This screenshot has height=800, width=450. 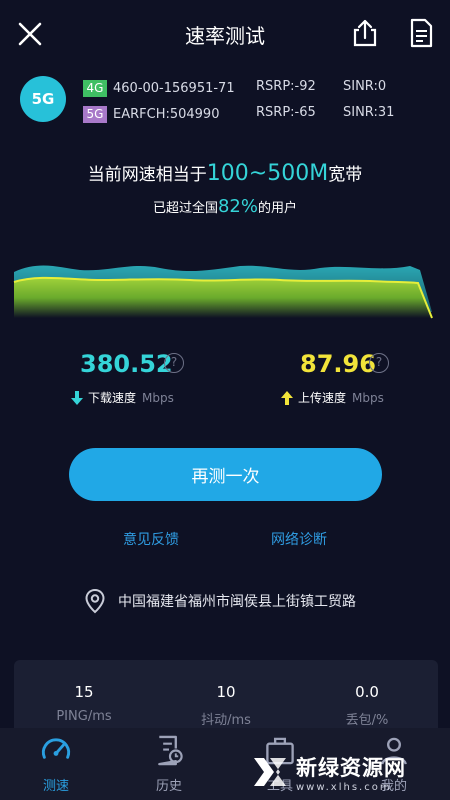 What do you see at coordinates (299, 539) in the screenshot?
I see `diagnose-link: 网络诊断` at bounding box center [299, 539].